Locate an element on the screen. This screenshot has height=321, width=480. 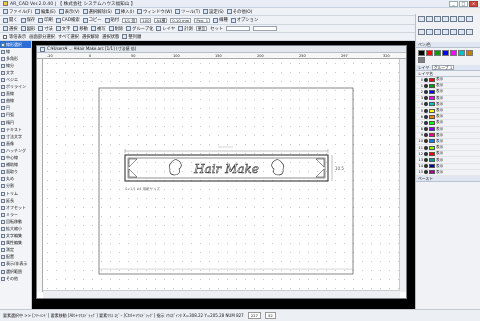
layer-group-select: グループ 1 is located at coordinates (443, 67).